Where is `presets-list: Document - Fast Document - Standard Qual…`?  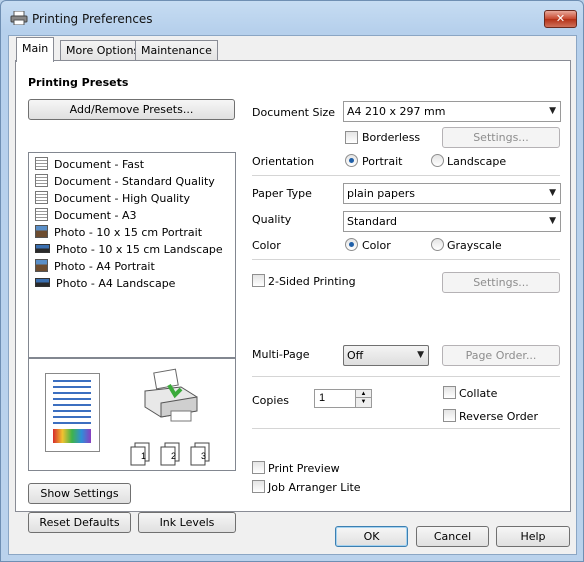 presets-list: Document - Fast Document - Standard Qual… is located at coordinates (132, 255).